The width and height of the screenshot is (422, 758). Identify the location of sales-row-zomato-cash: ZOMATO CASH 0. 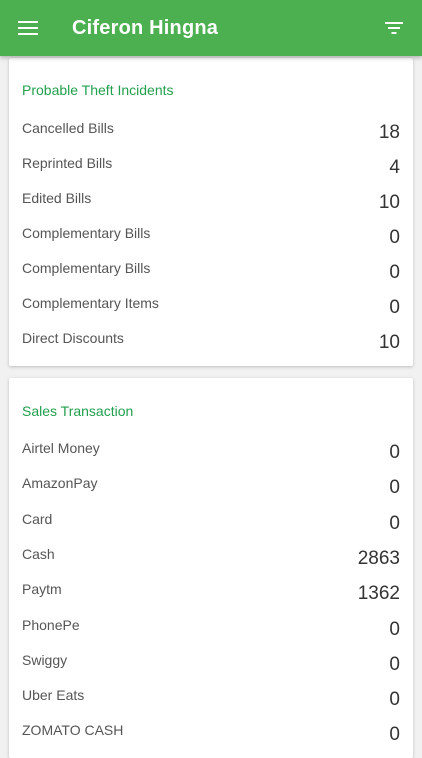
(211, 739).